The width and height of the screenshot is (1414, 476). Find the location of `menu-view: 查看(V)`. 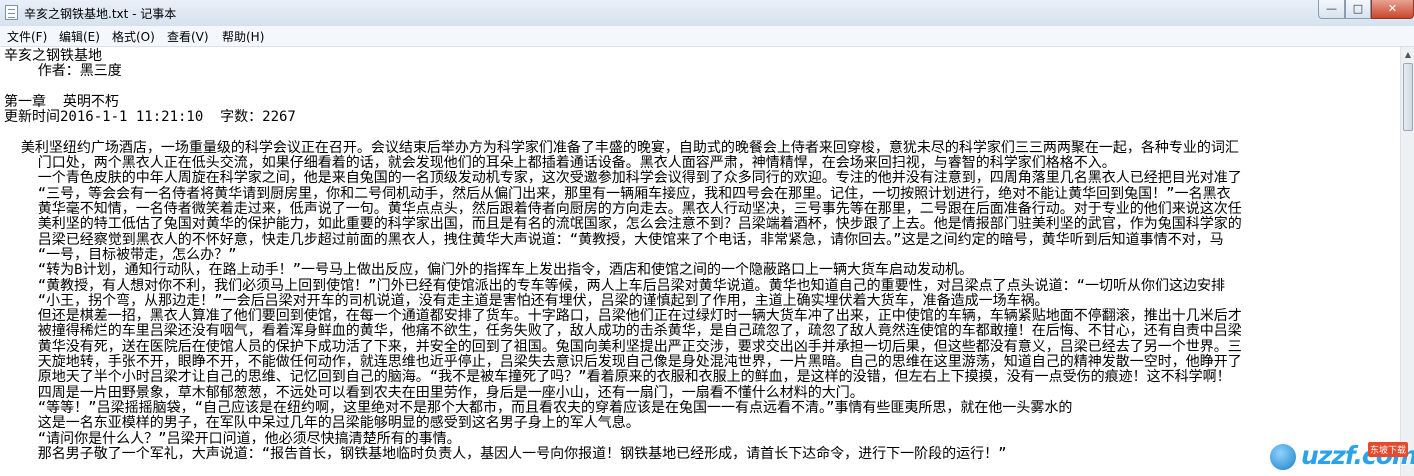

menu-view: 查看(V) is located at coordinates (188, 36).